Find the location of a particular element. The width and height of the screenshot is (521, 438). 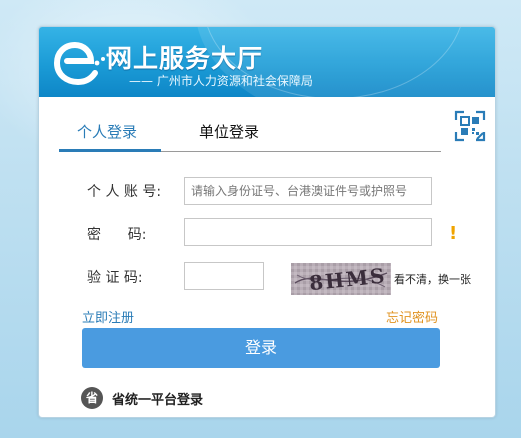

province-login-link: 省统一平台登录 is located at coordinates (157, 398).